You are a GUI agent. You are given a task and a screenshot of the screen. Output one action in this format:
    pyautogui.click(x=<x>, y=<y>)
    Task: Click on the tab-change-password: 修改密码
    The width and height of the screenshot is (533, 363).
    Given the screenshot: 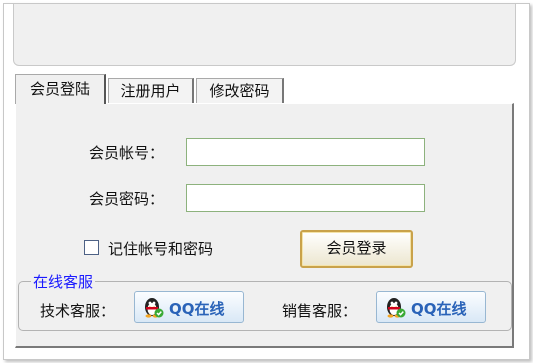 What is the action you would take?
    pyautogui.click(x=240, y=90)
    